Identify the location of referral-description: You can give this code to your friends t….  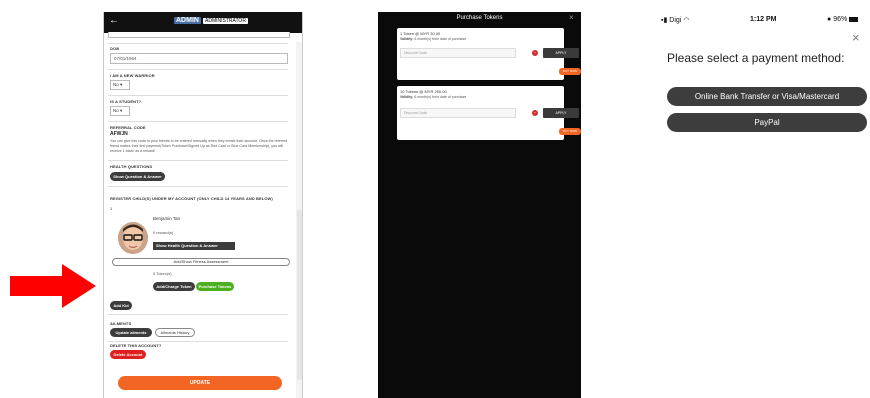
(199, 146).